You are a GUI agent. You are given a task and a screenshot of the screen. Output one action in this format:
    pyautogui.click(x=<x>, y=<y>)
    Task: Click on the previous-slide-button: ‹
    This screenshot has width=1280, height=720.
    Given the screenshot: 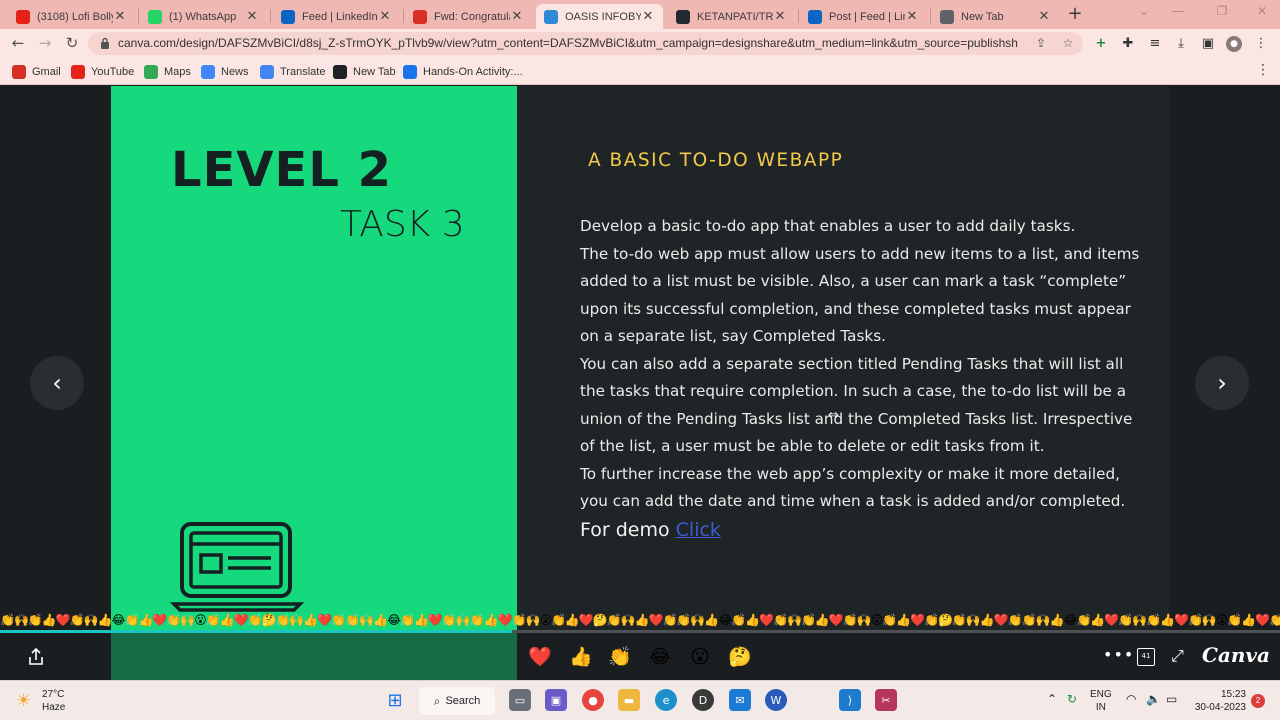 What is the action you would take?
    pyautogui.click(x=57, y=383)
    